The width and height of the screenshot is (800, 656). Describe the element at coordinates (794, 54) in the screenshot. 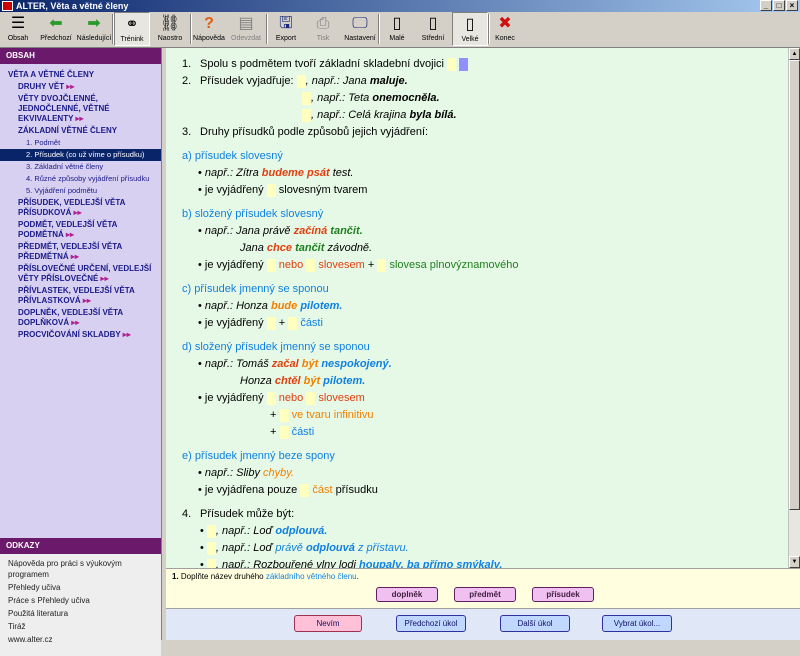

I see `scroll-up-icon: ▲` at that location.